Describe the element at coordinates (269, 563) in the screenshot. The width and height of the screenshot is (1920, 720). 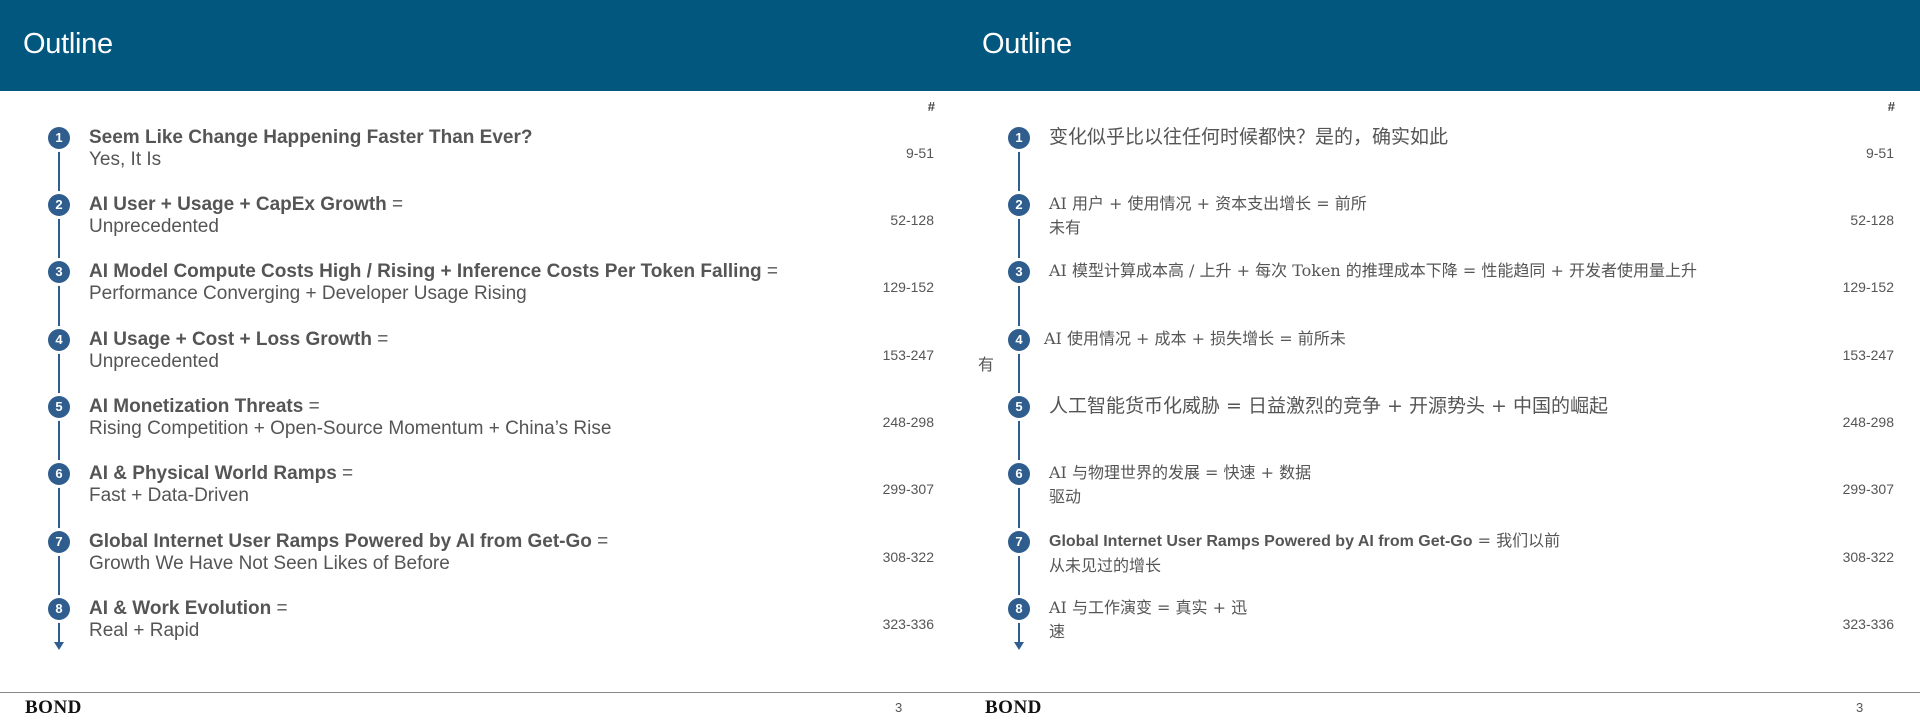
I see `item-subheading: Growth We Have Not Seen Likes of Before` at that location.